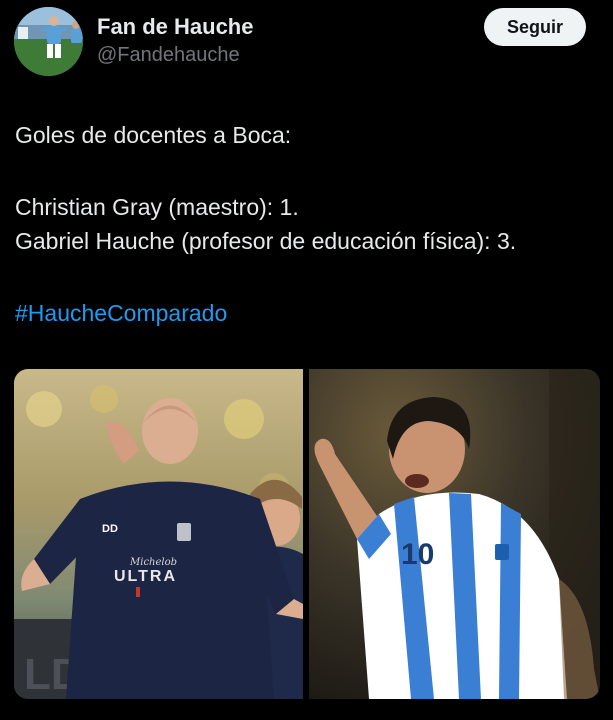  Describe the element at coordinates (306, 45) in the screenshot. I see `tweet-header: Fan de Hauche @Fandehauche Seguir` at that location.